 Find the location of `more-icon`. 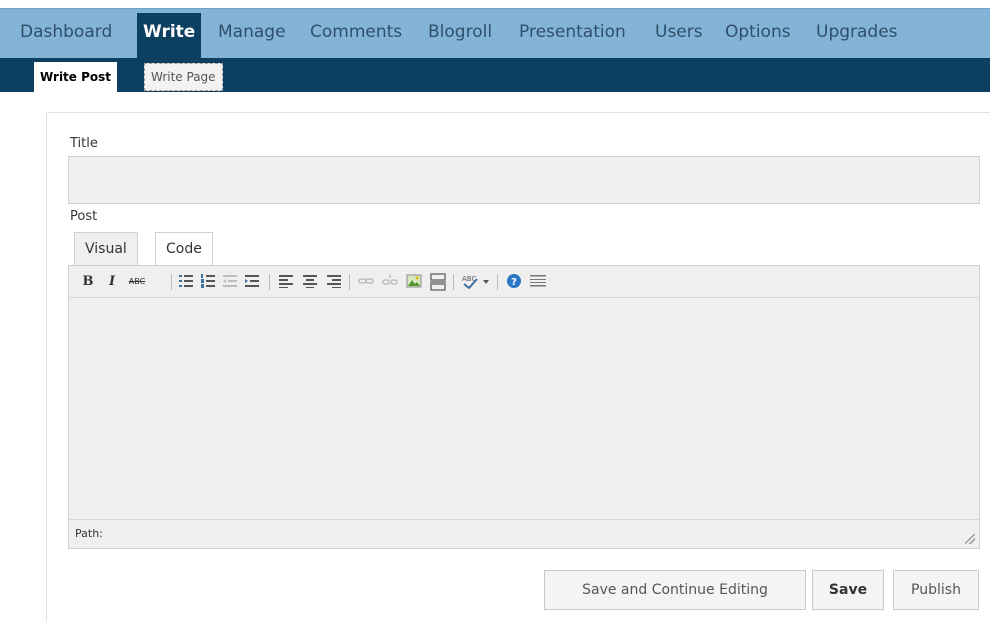

more-icon is located at coordinates (538, 282).